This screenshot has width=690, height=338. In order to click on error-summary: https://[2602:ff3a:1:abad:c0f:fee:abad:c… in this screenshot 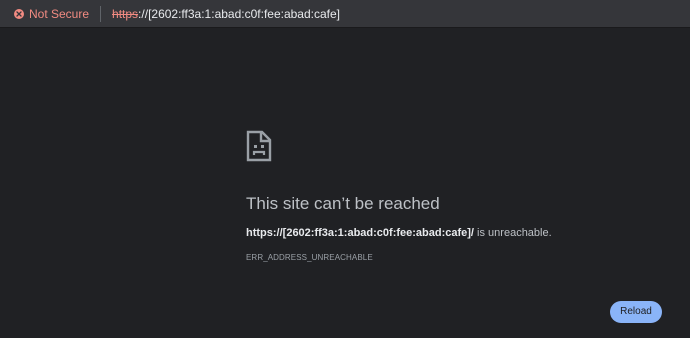, I will do `click(399, 233)`.